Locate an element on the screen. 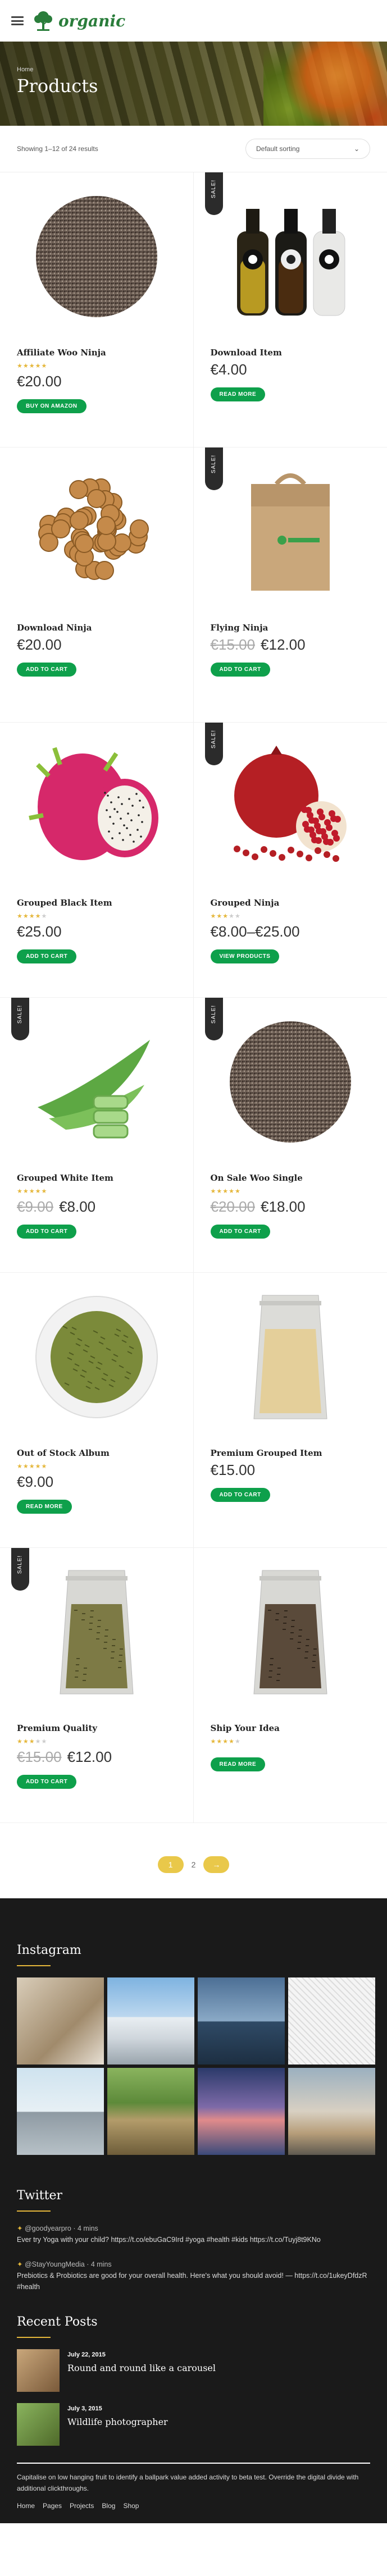 Image resolution: width=387 pixels, height=2576 pixels. current-price: €25.00 is located at coordinates (39, 931).